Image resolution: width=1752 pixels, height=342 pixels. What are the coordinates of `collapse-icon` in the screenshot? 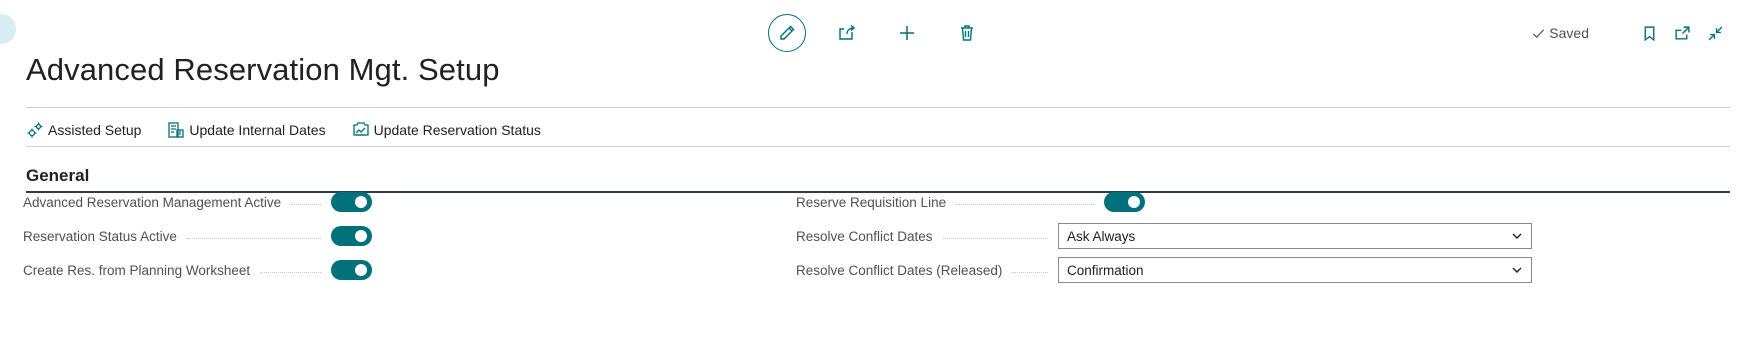 It's located at (1715, 33).